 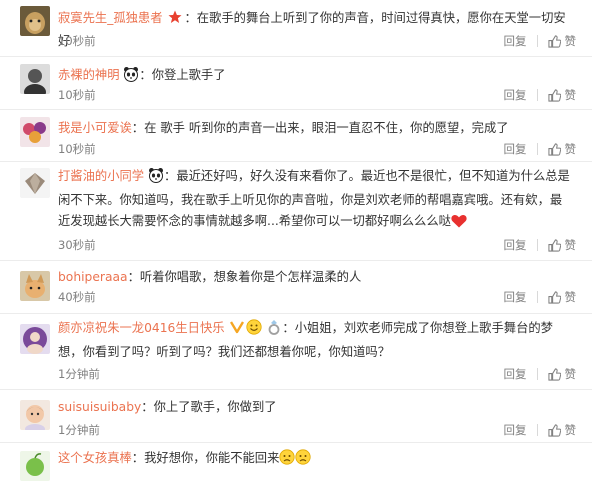 What do you see at coordinates (101, 176) in the screenshot?
I see `comment-username: 打酱油的小同学` at bounding box center [101, 176].